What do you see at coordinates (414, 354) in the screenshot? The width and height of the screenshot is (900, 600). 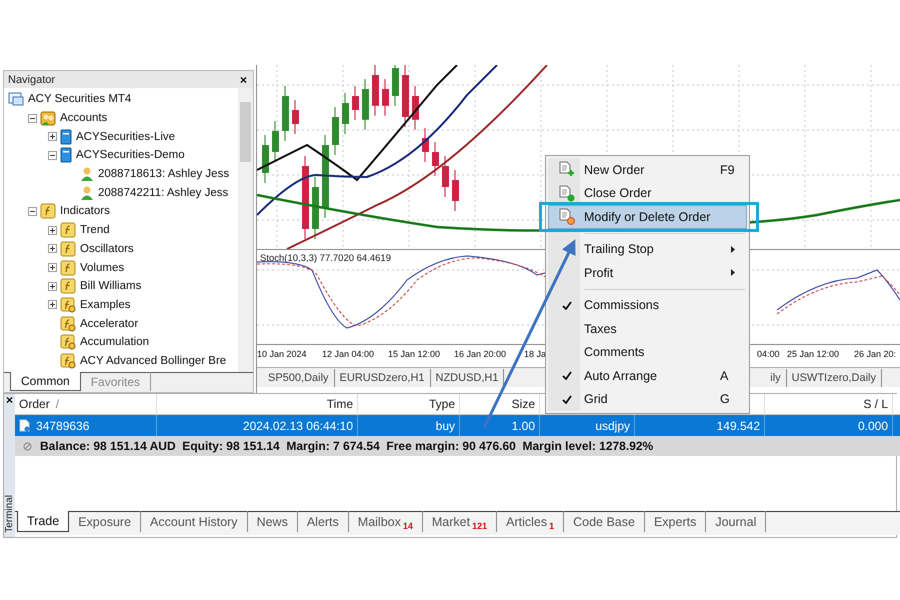 I see `axis-label: 15 Jan 12:00` at bounding box center [414, 354].